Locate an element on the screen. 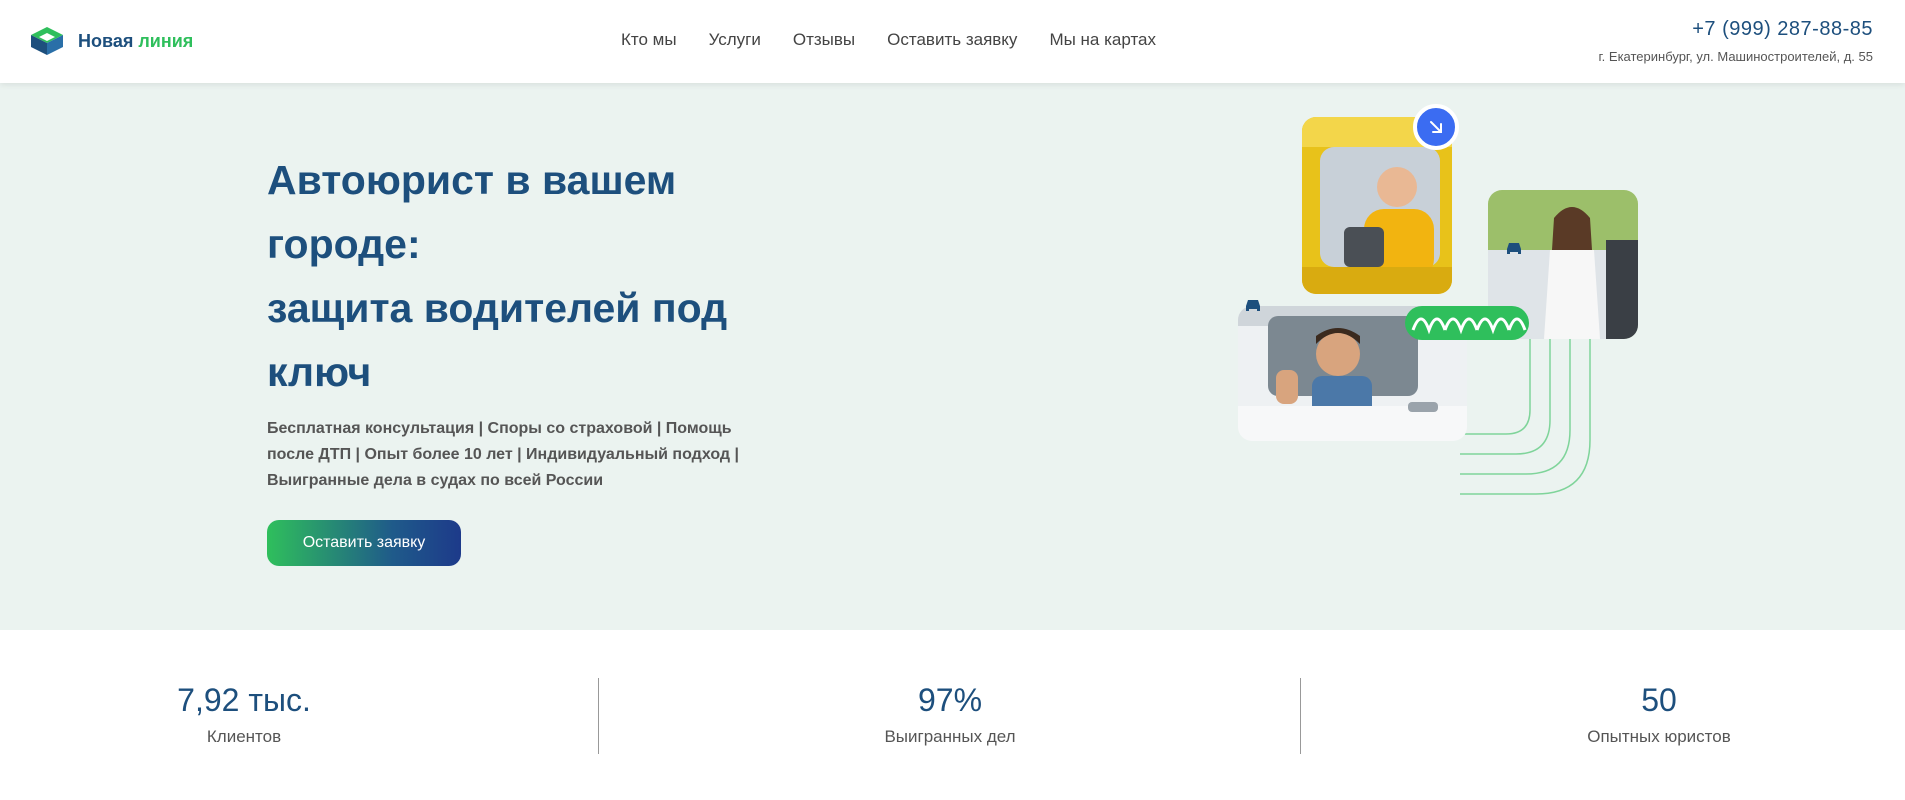 This screenshot has height=800, width=1905. stat-value: 7,92 тыс. is located at coordinates (244, 700).